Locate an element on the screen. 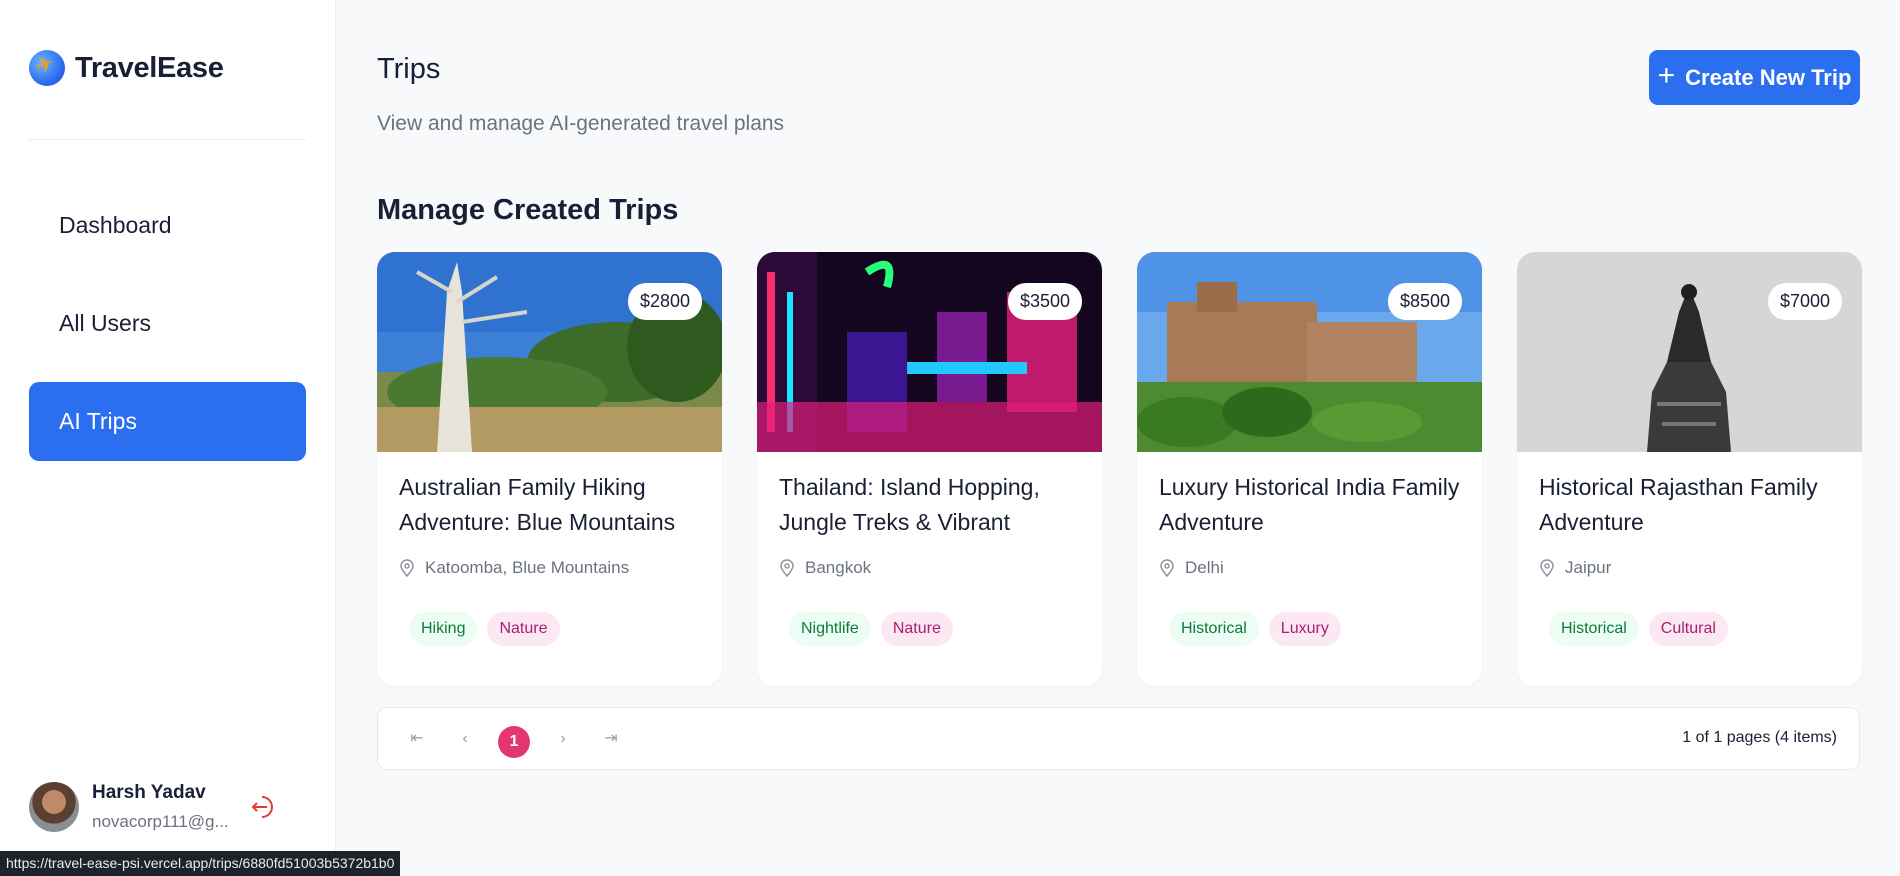 The height and width of the screenshot is (876, 1900). create-new-trip-button: + Create New Trip is located at coordinates (1754, 77).